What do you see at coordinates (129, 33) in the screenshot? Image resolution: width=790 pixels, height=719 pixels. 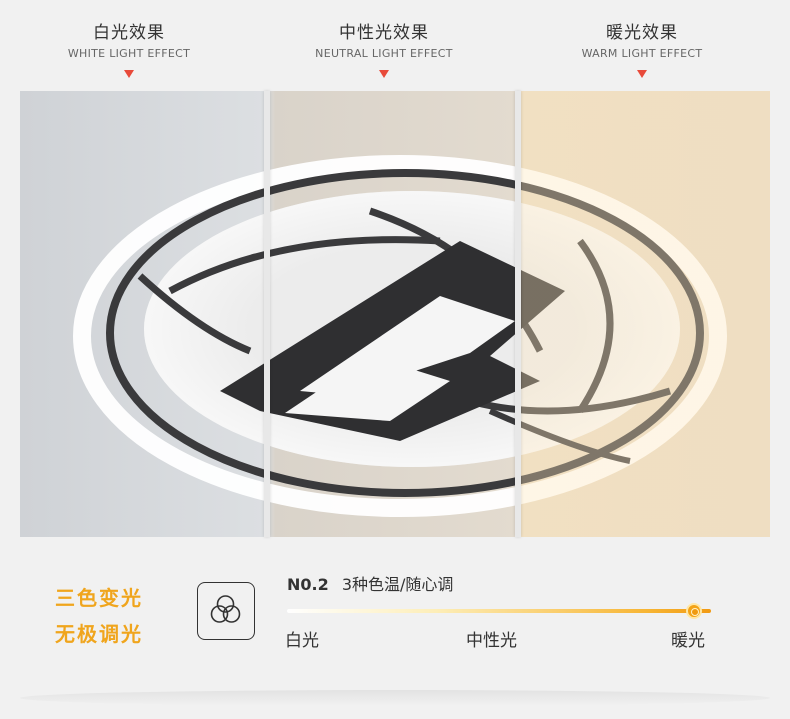 I see `header-cn: 白光效果` at bounding box center [129, 33].